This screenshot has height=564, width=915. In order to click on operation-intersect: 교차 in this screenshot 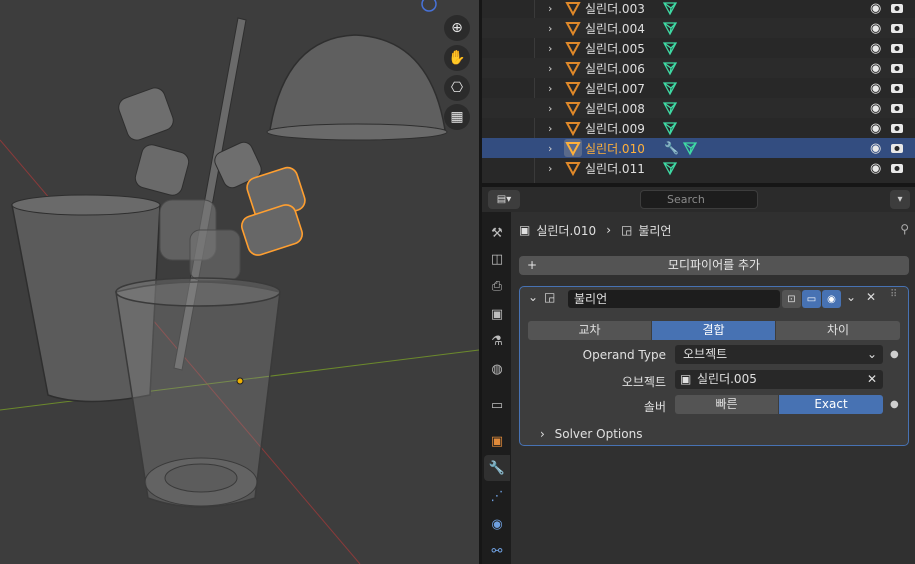, I will do `click(590, 330)`.